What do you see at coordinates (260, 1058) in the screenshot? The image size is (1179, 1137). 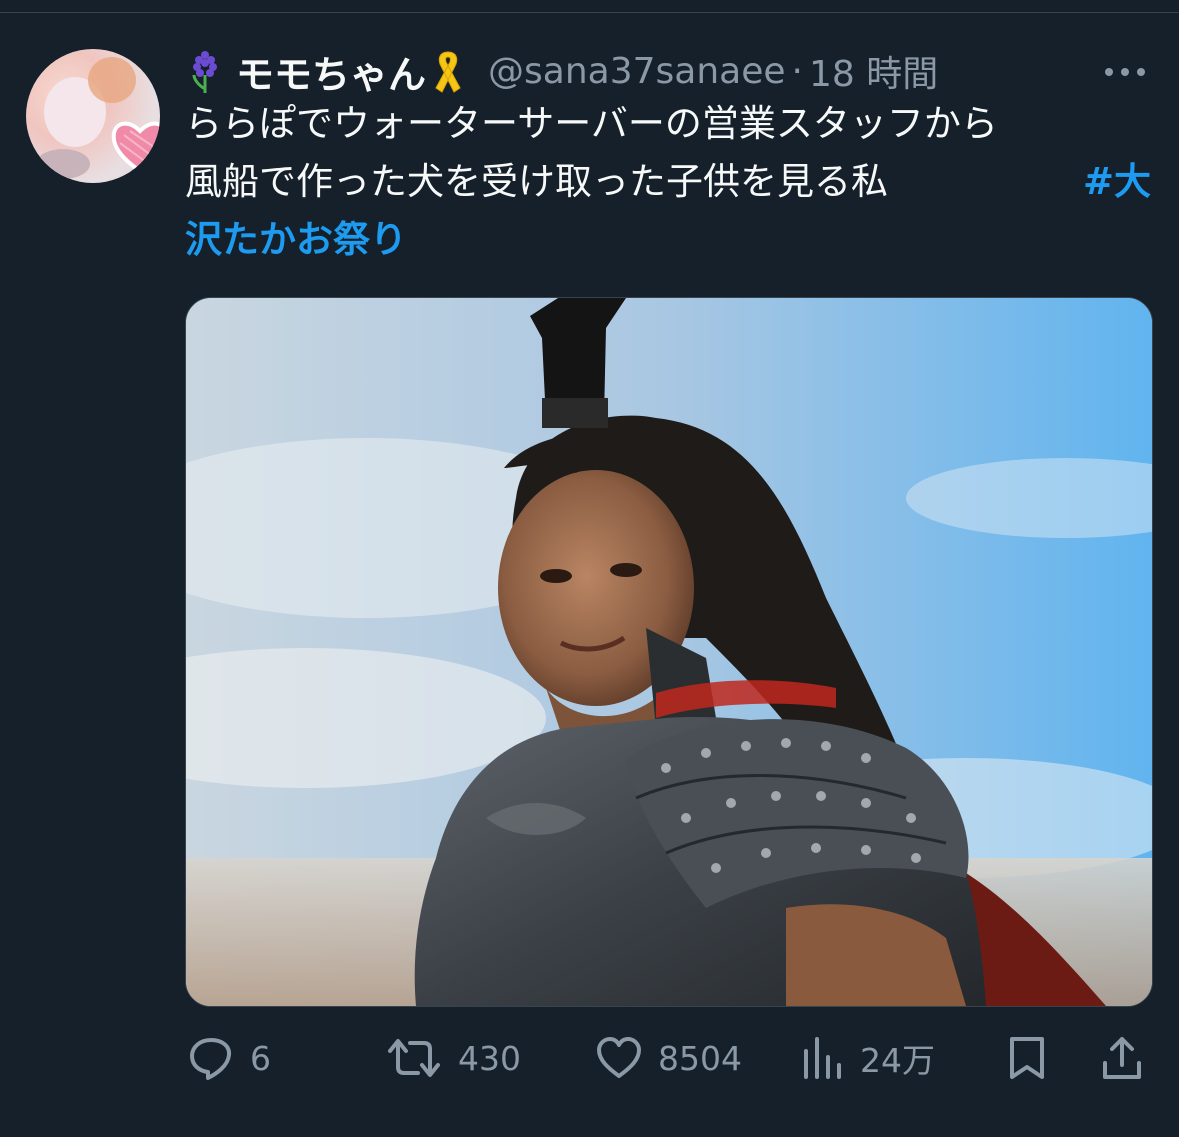 I see `reply-count: 6` at bounding box center [260, 1058].